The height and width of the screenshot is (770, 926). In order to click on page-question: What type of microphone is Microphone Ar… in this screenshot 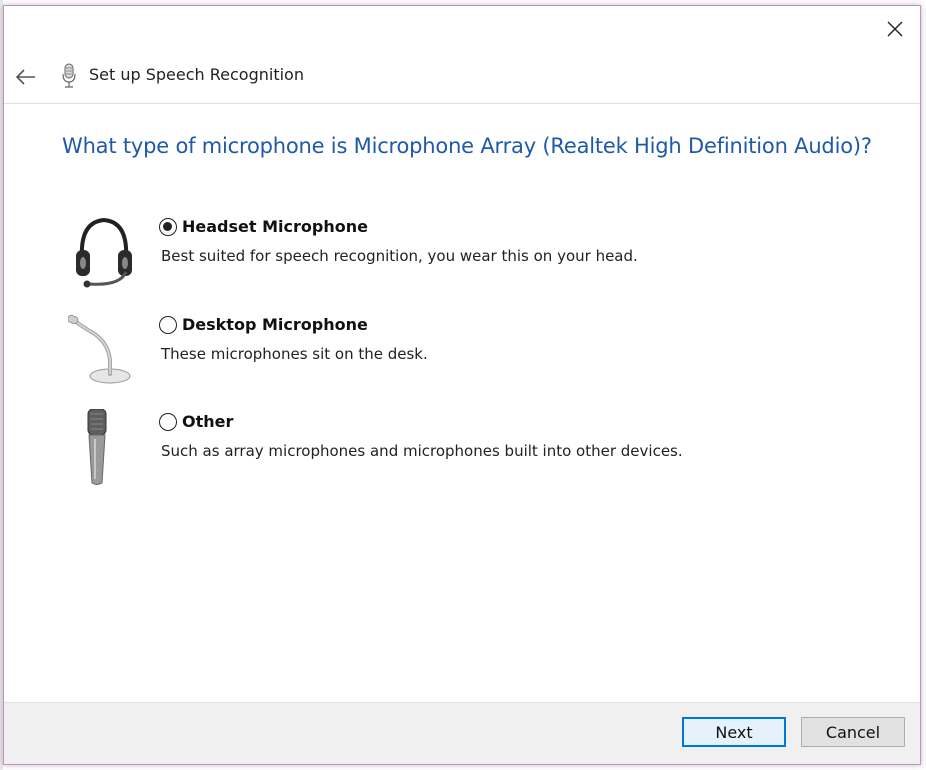, I will do `click(467, 146)`.